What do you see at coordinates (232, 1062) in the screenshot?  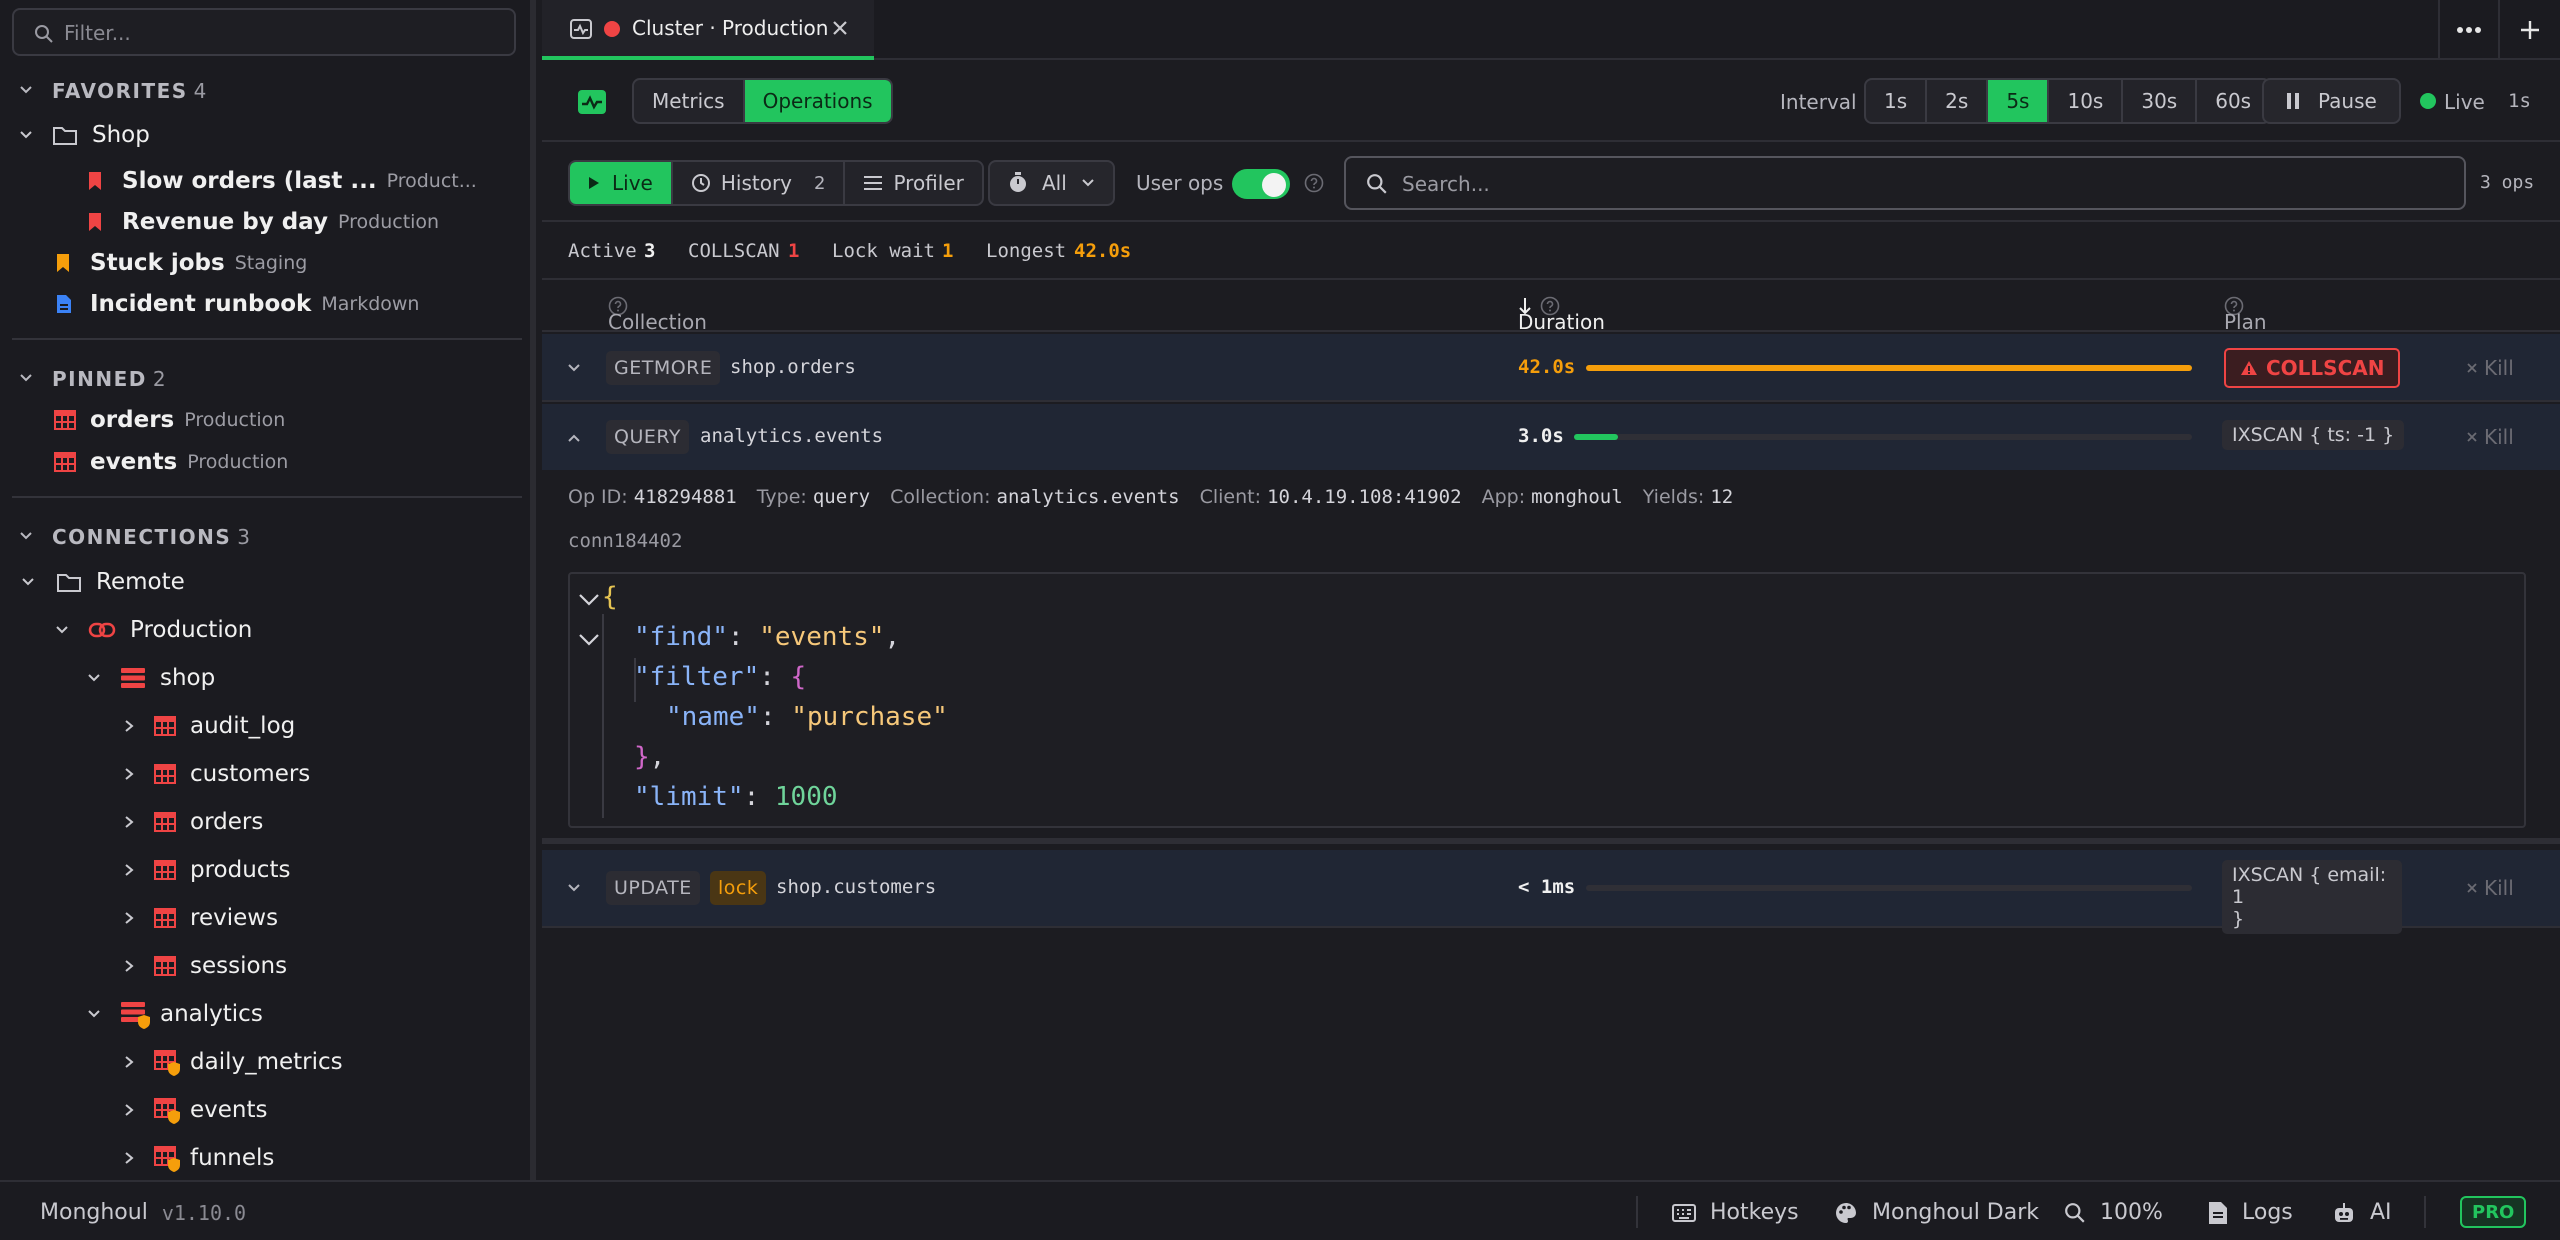 I see `collection-item: daily_metrics` at bounding box center [232, 1062].